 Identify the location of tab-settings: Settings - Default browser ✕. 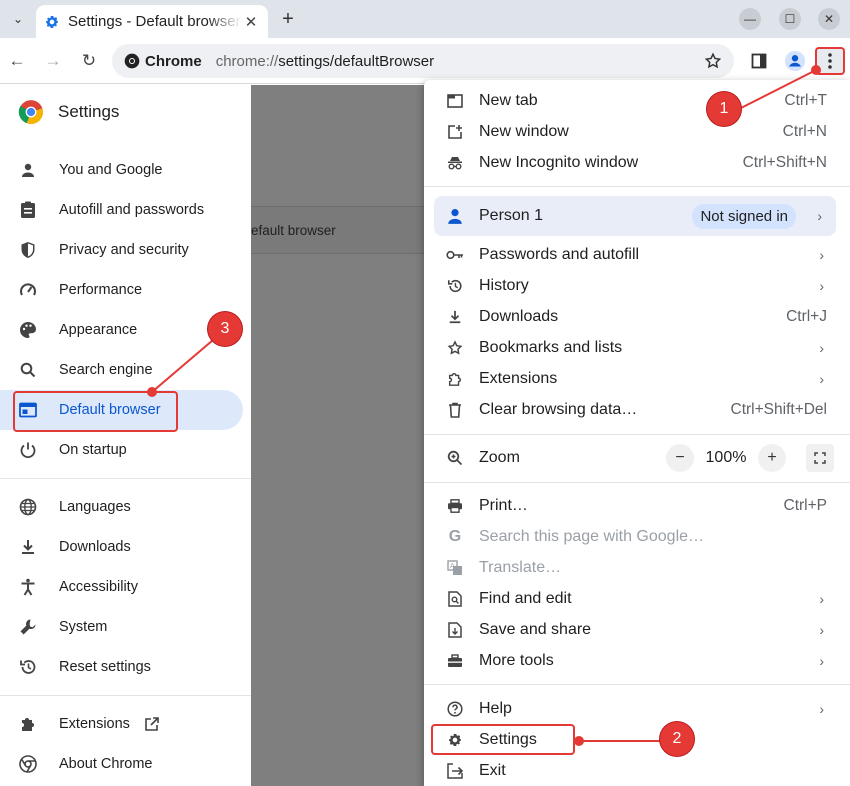
(152, 21).